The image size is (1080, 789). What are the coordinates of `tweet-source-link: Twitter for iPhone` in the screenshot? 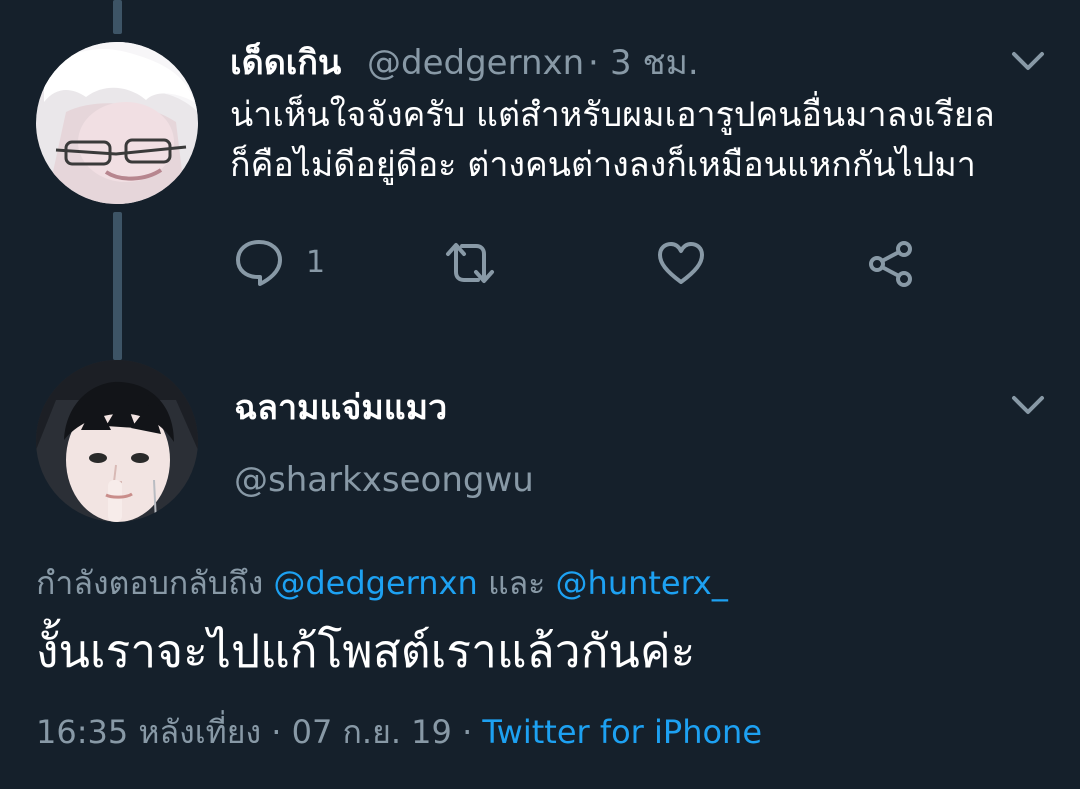 It's located at (622, 732).